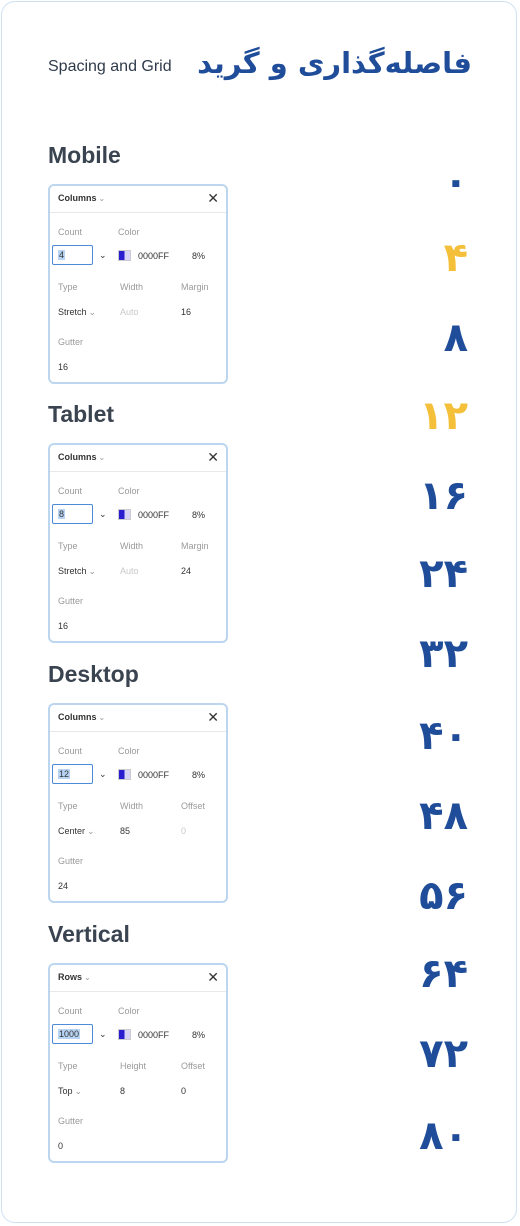  I want to click on section-title-desktop: Desktop, so click(93, 674).